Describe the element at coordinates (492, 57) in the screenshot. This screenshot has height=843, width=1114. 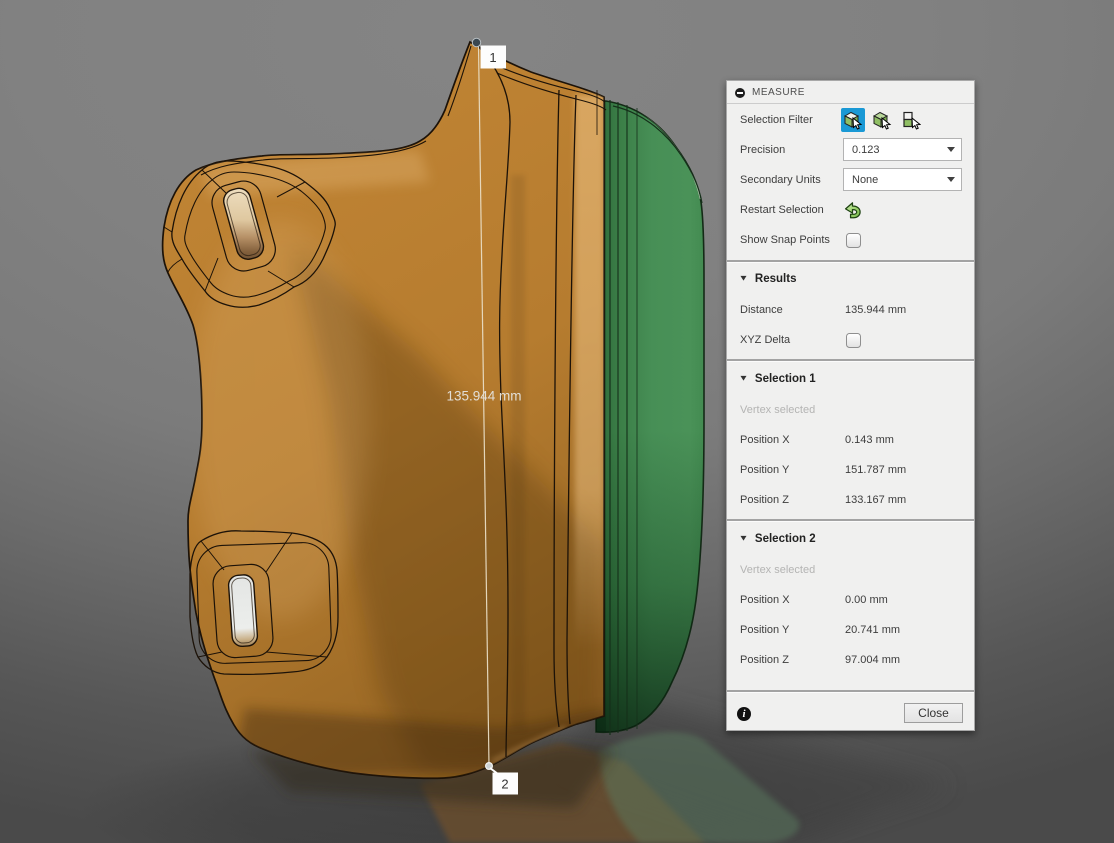
I see `svg-text: 1` at that location.